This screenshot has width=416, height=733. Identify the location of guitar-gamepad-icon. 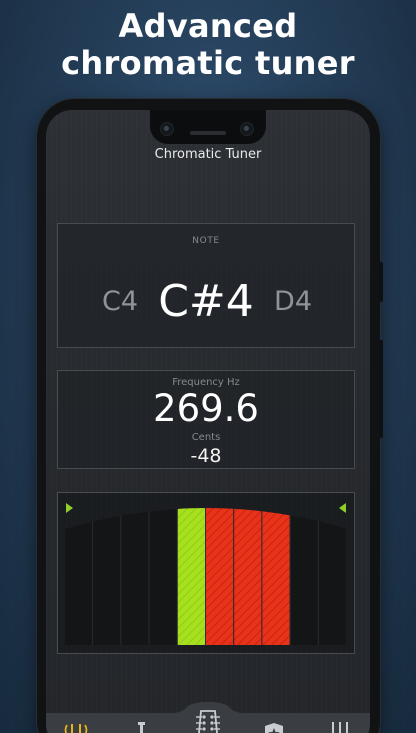
(141, 727).